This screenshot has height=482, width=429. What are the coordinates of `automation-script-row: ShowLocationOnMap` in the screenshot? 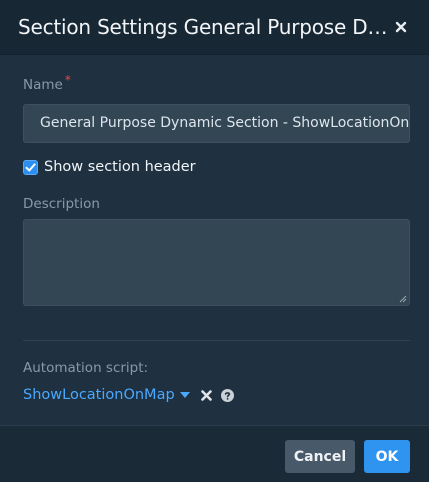 It's located at (128, 395).